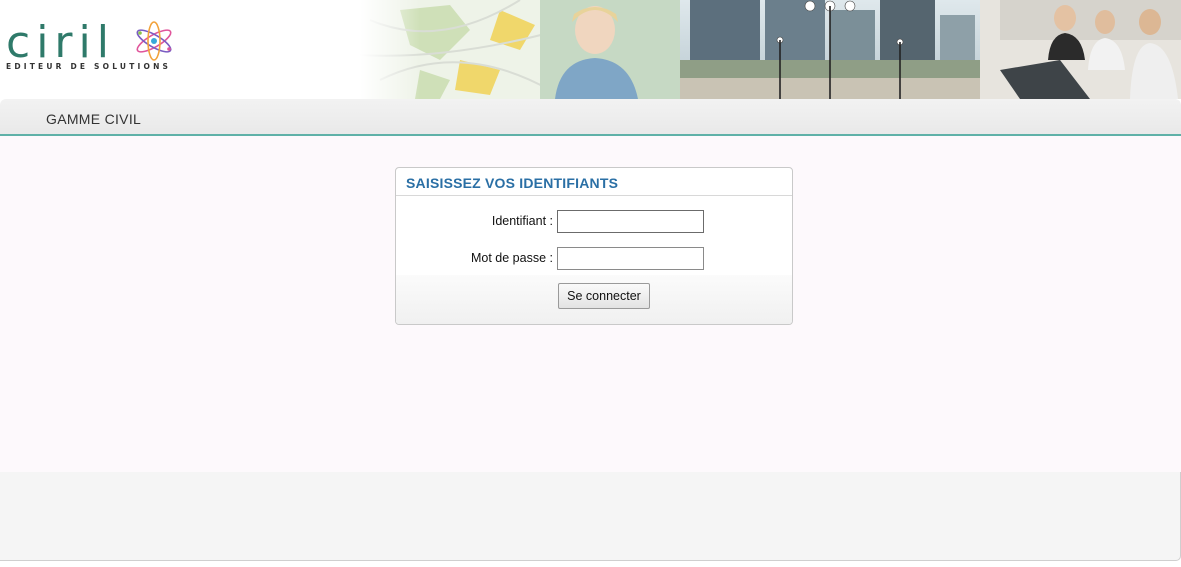 The height and width of the screenshot is (567, 1181). I want to click on login-title: SAISISSEZ VOS IDENTIFIANTS, so click(594, 182).